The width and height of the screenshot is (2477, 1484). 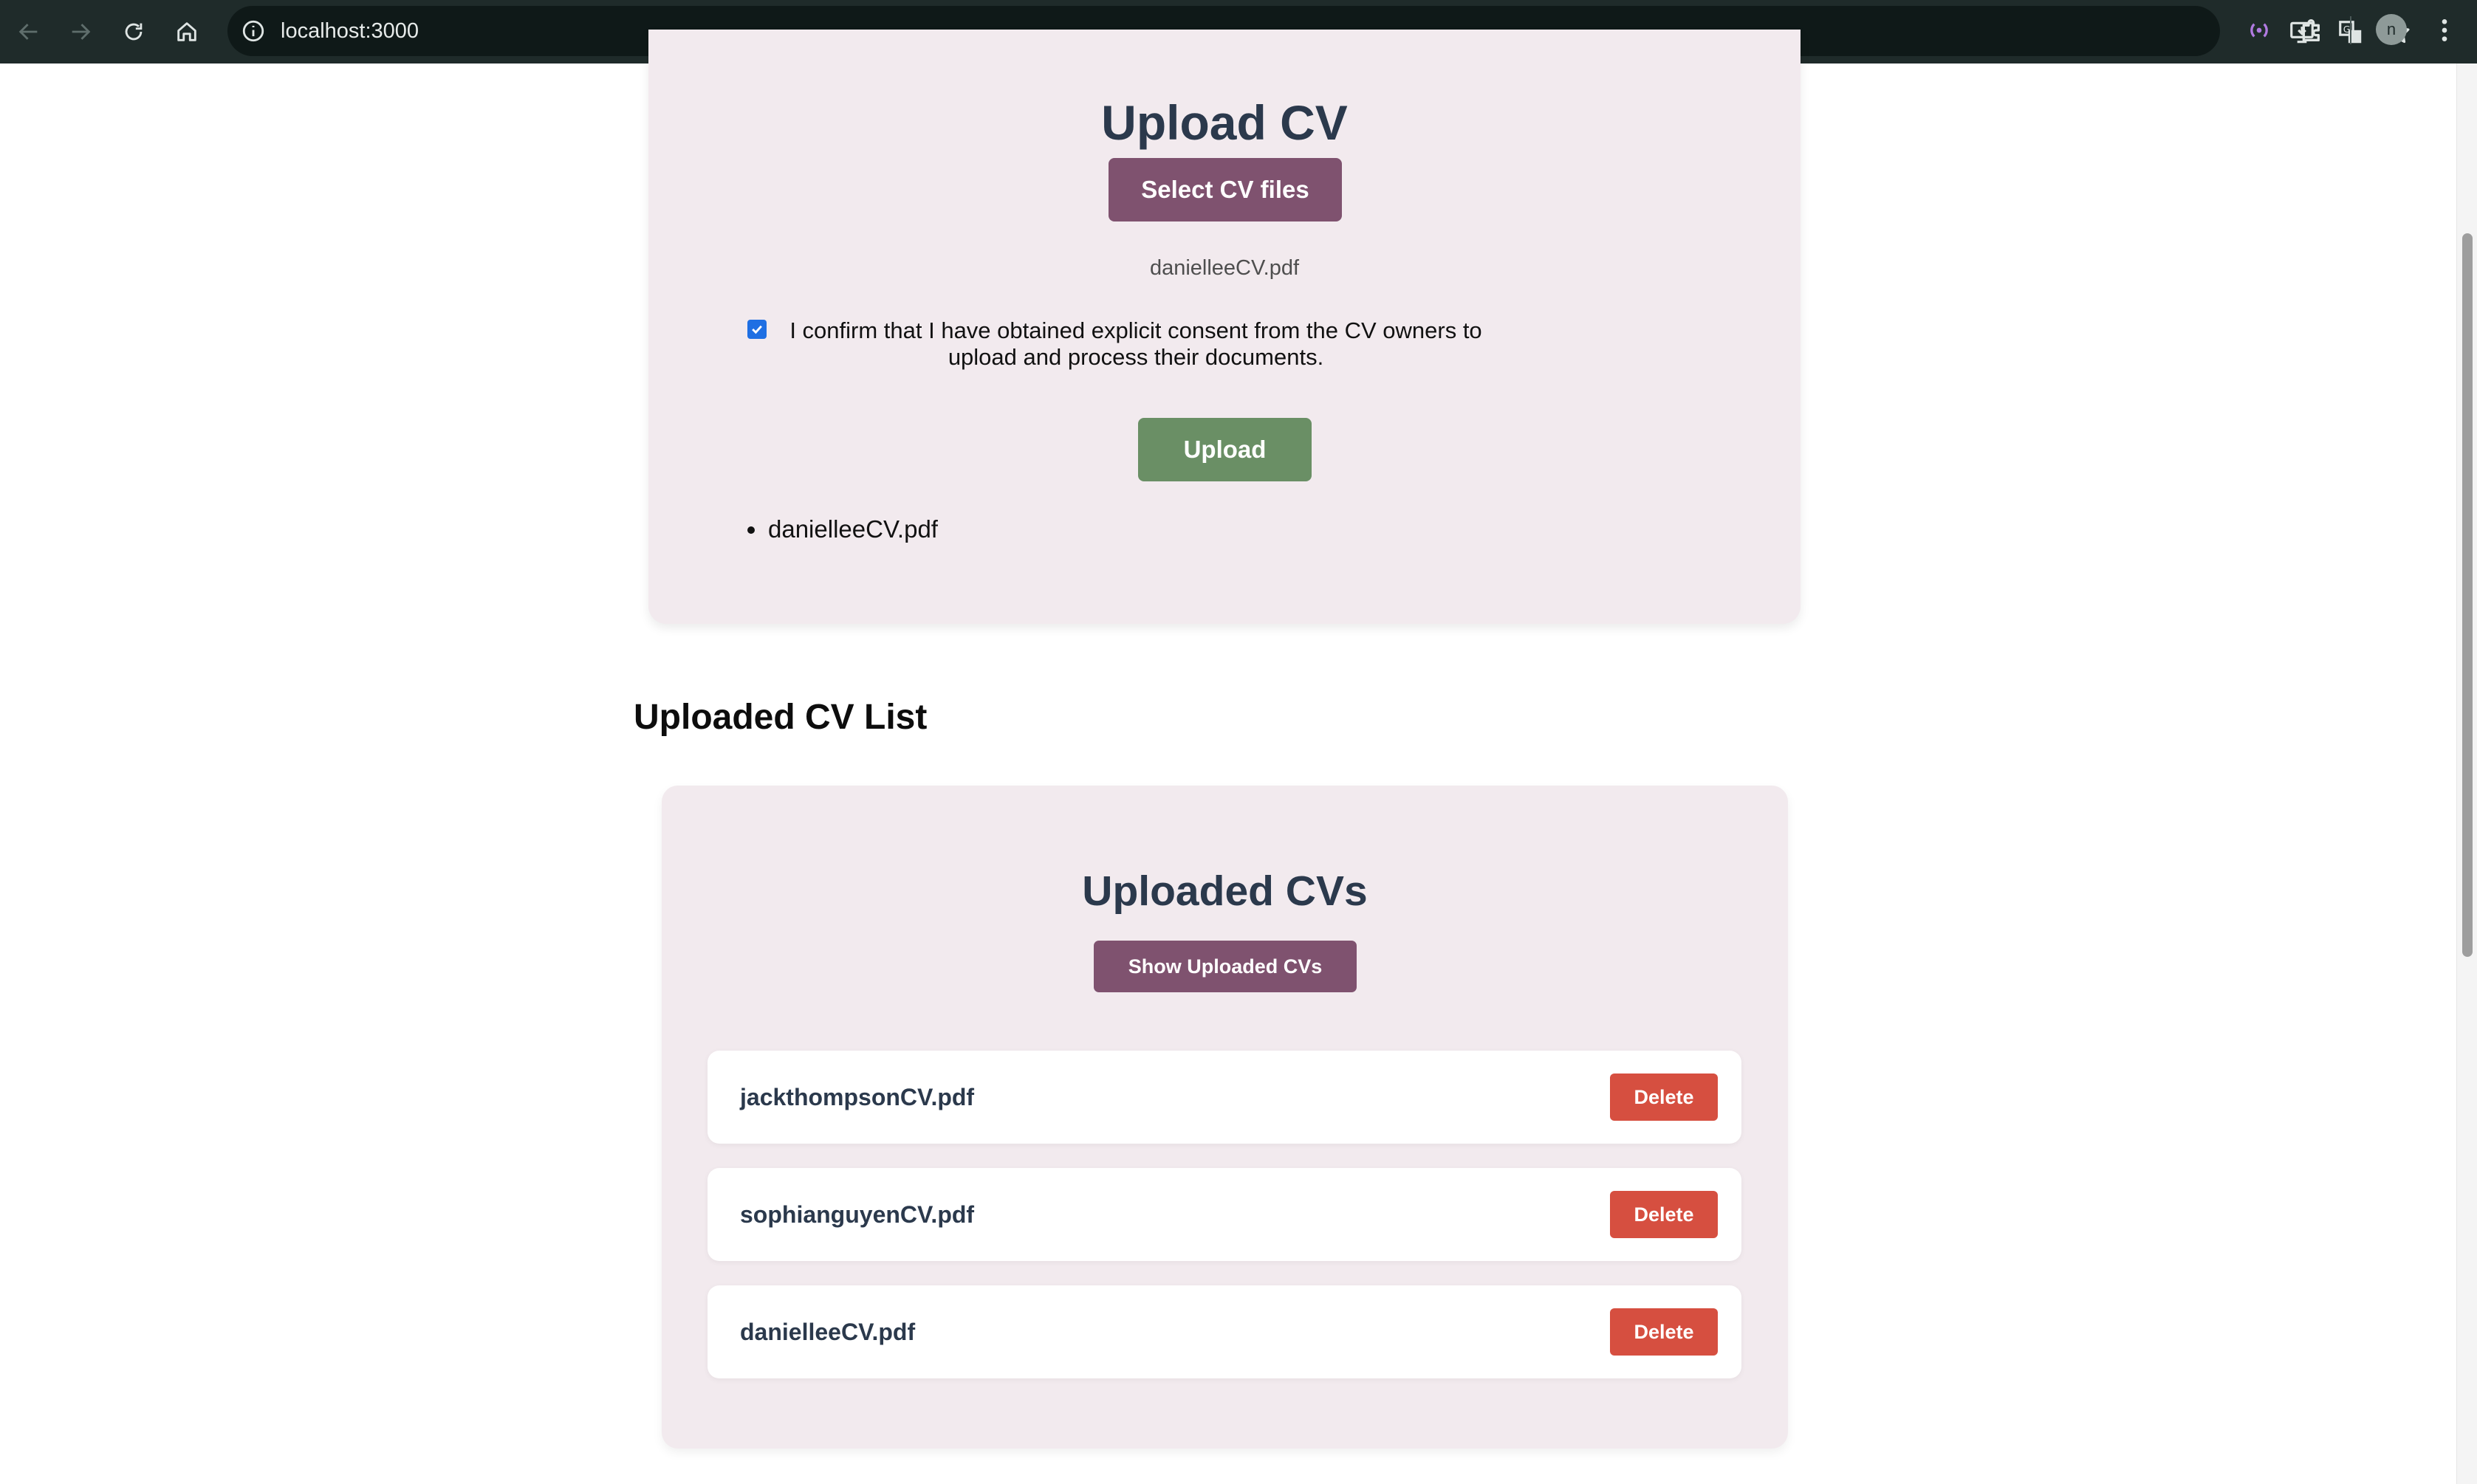 What do you see at coordinates (857, 1097) in the screenshot?
I see `cv-file-name: jackthompsonCV.pdf` at bounding box center [857, 1097].